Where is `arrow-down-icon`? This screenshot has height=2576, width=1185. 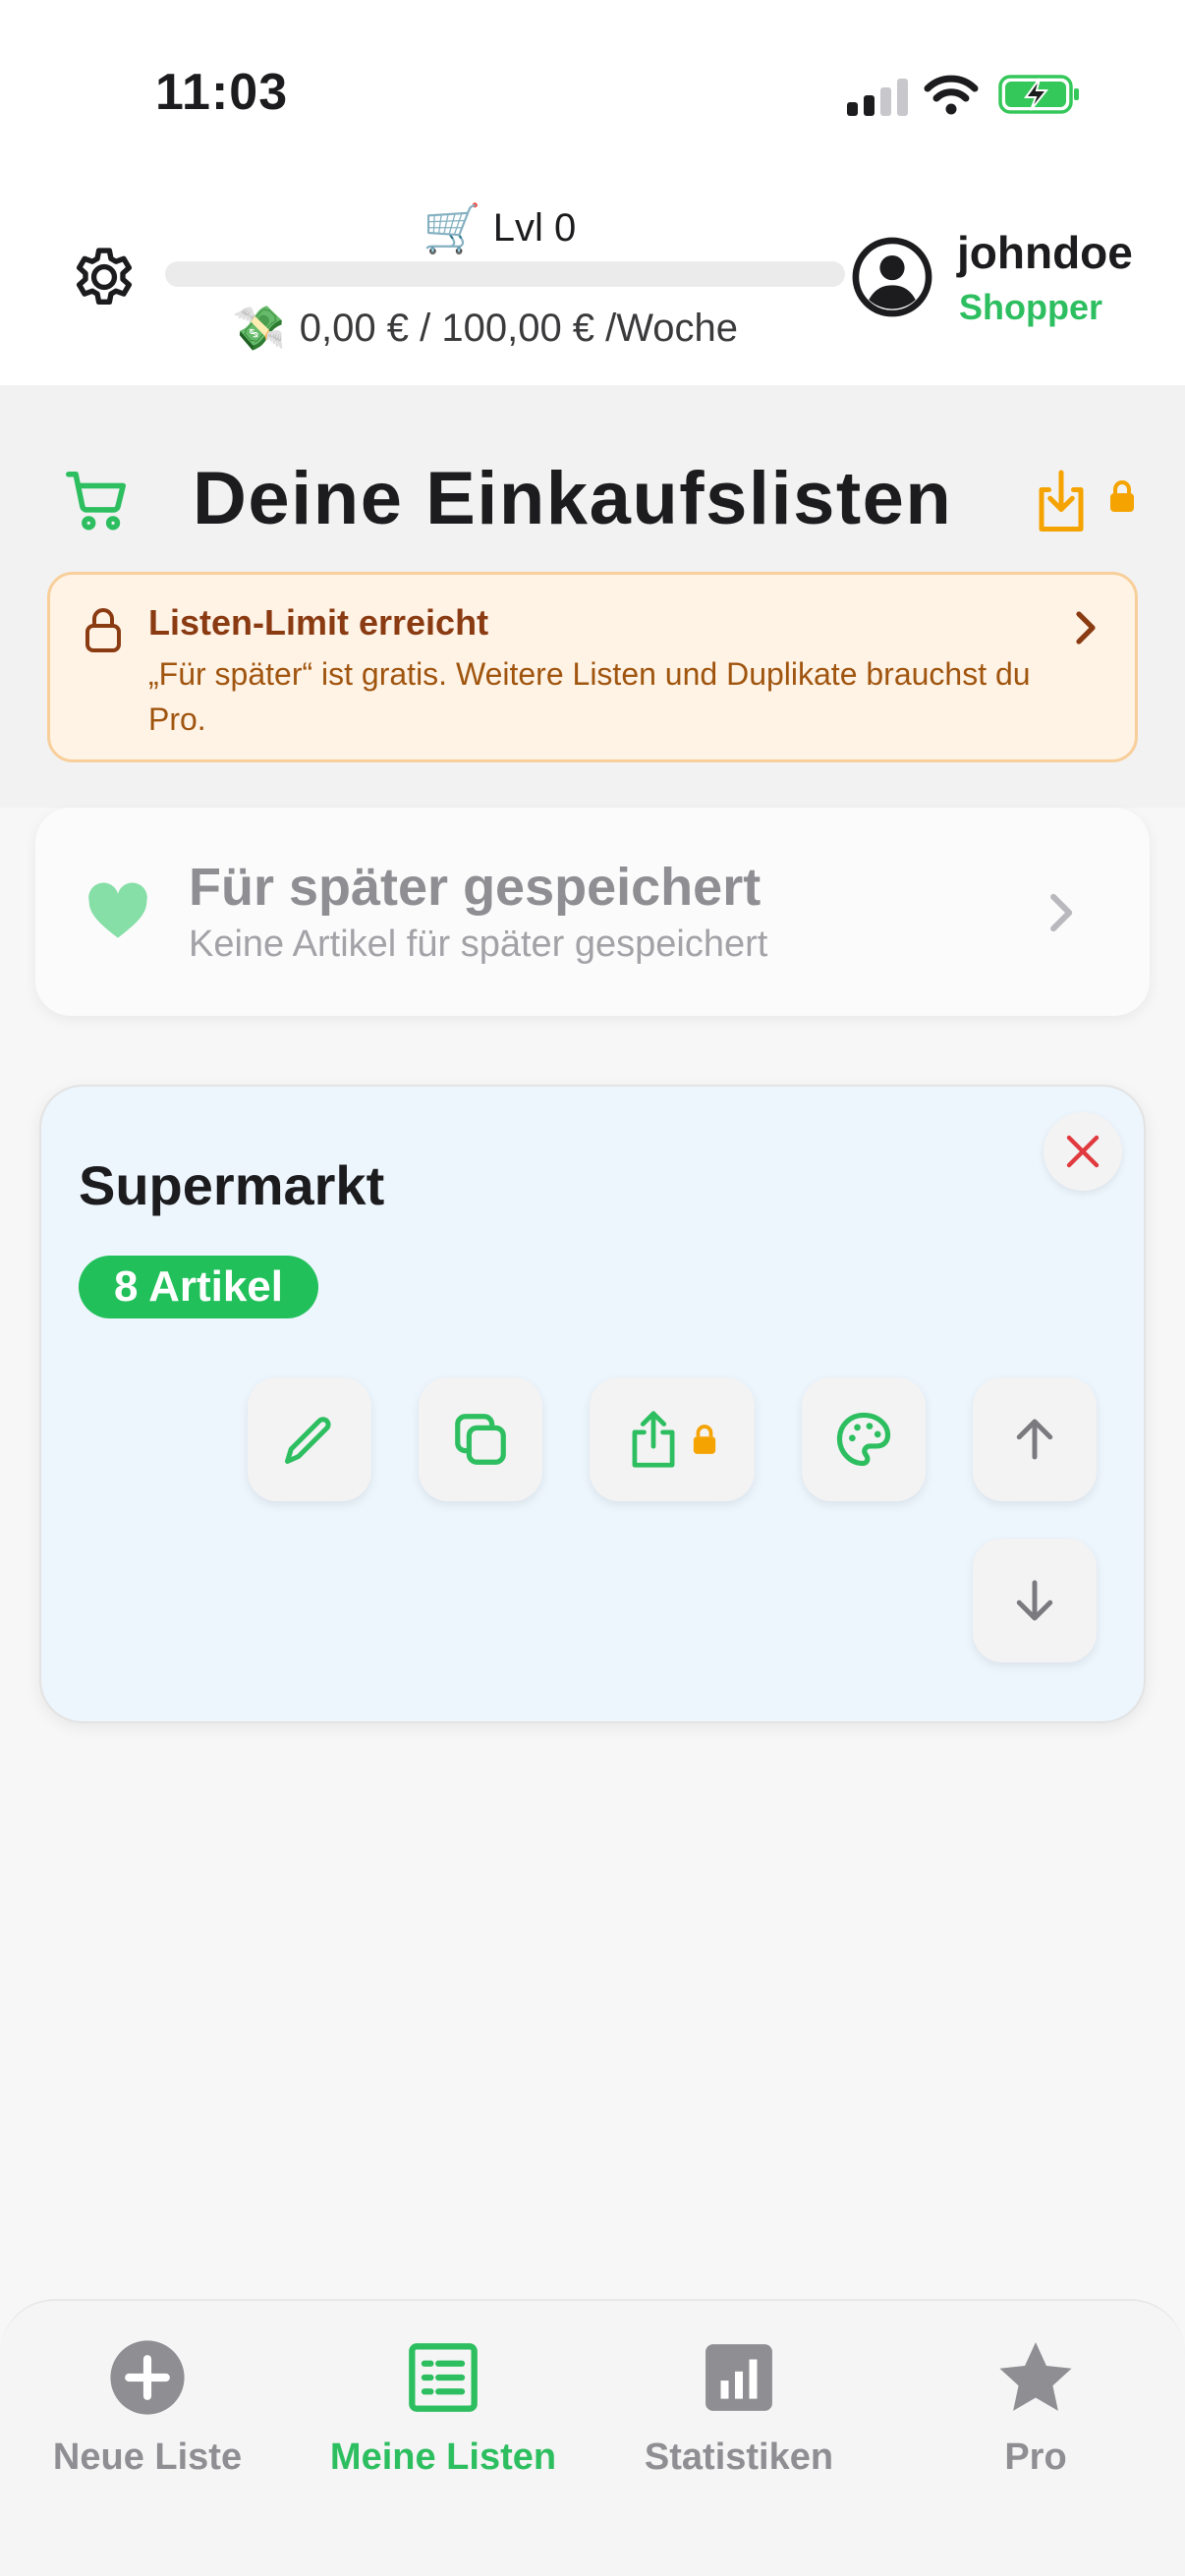 arrow-down-icon is located at coordinates (1034, 1600).